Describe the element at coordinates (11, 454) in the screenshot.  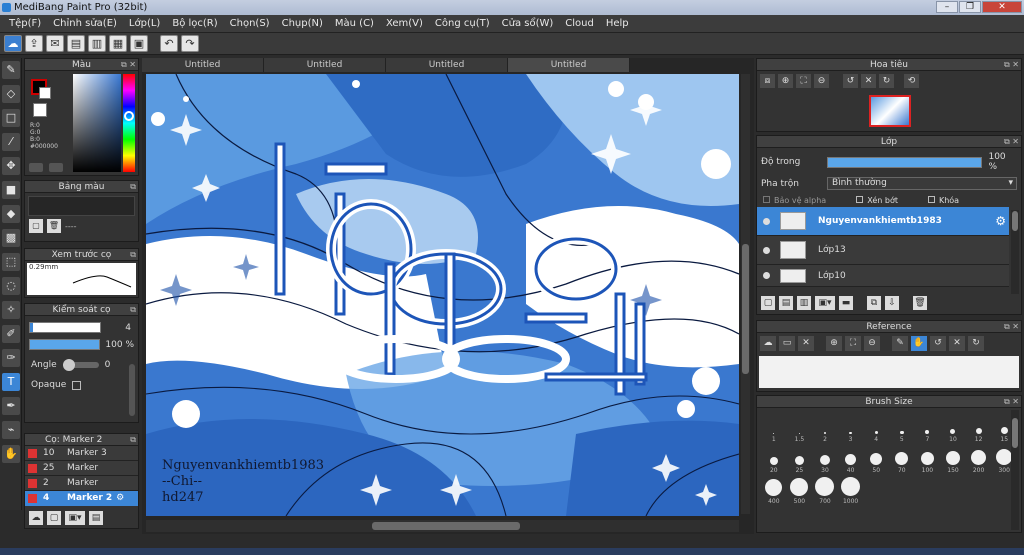
I see `hand-tool-icon: ✋` at that location.